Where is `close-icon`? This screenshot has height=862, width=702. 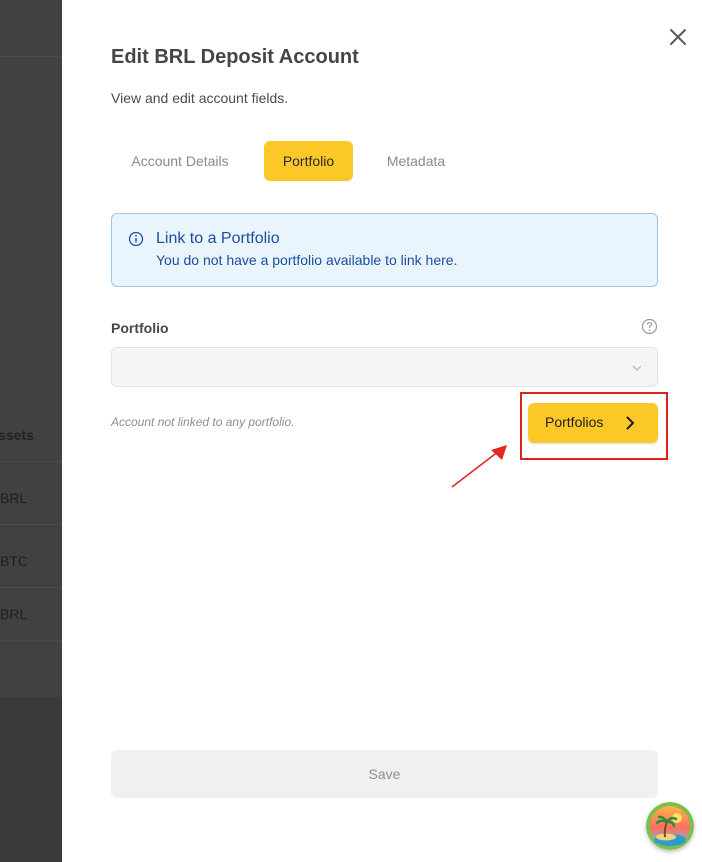
close-icon is located at coordinates (678, 37).